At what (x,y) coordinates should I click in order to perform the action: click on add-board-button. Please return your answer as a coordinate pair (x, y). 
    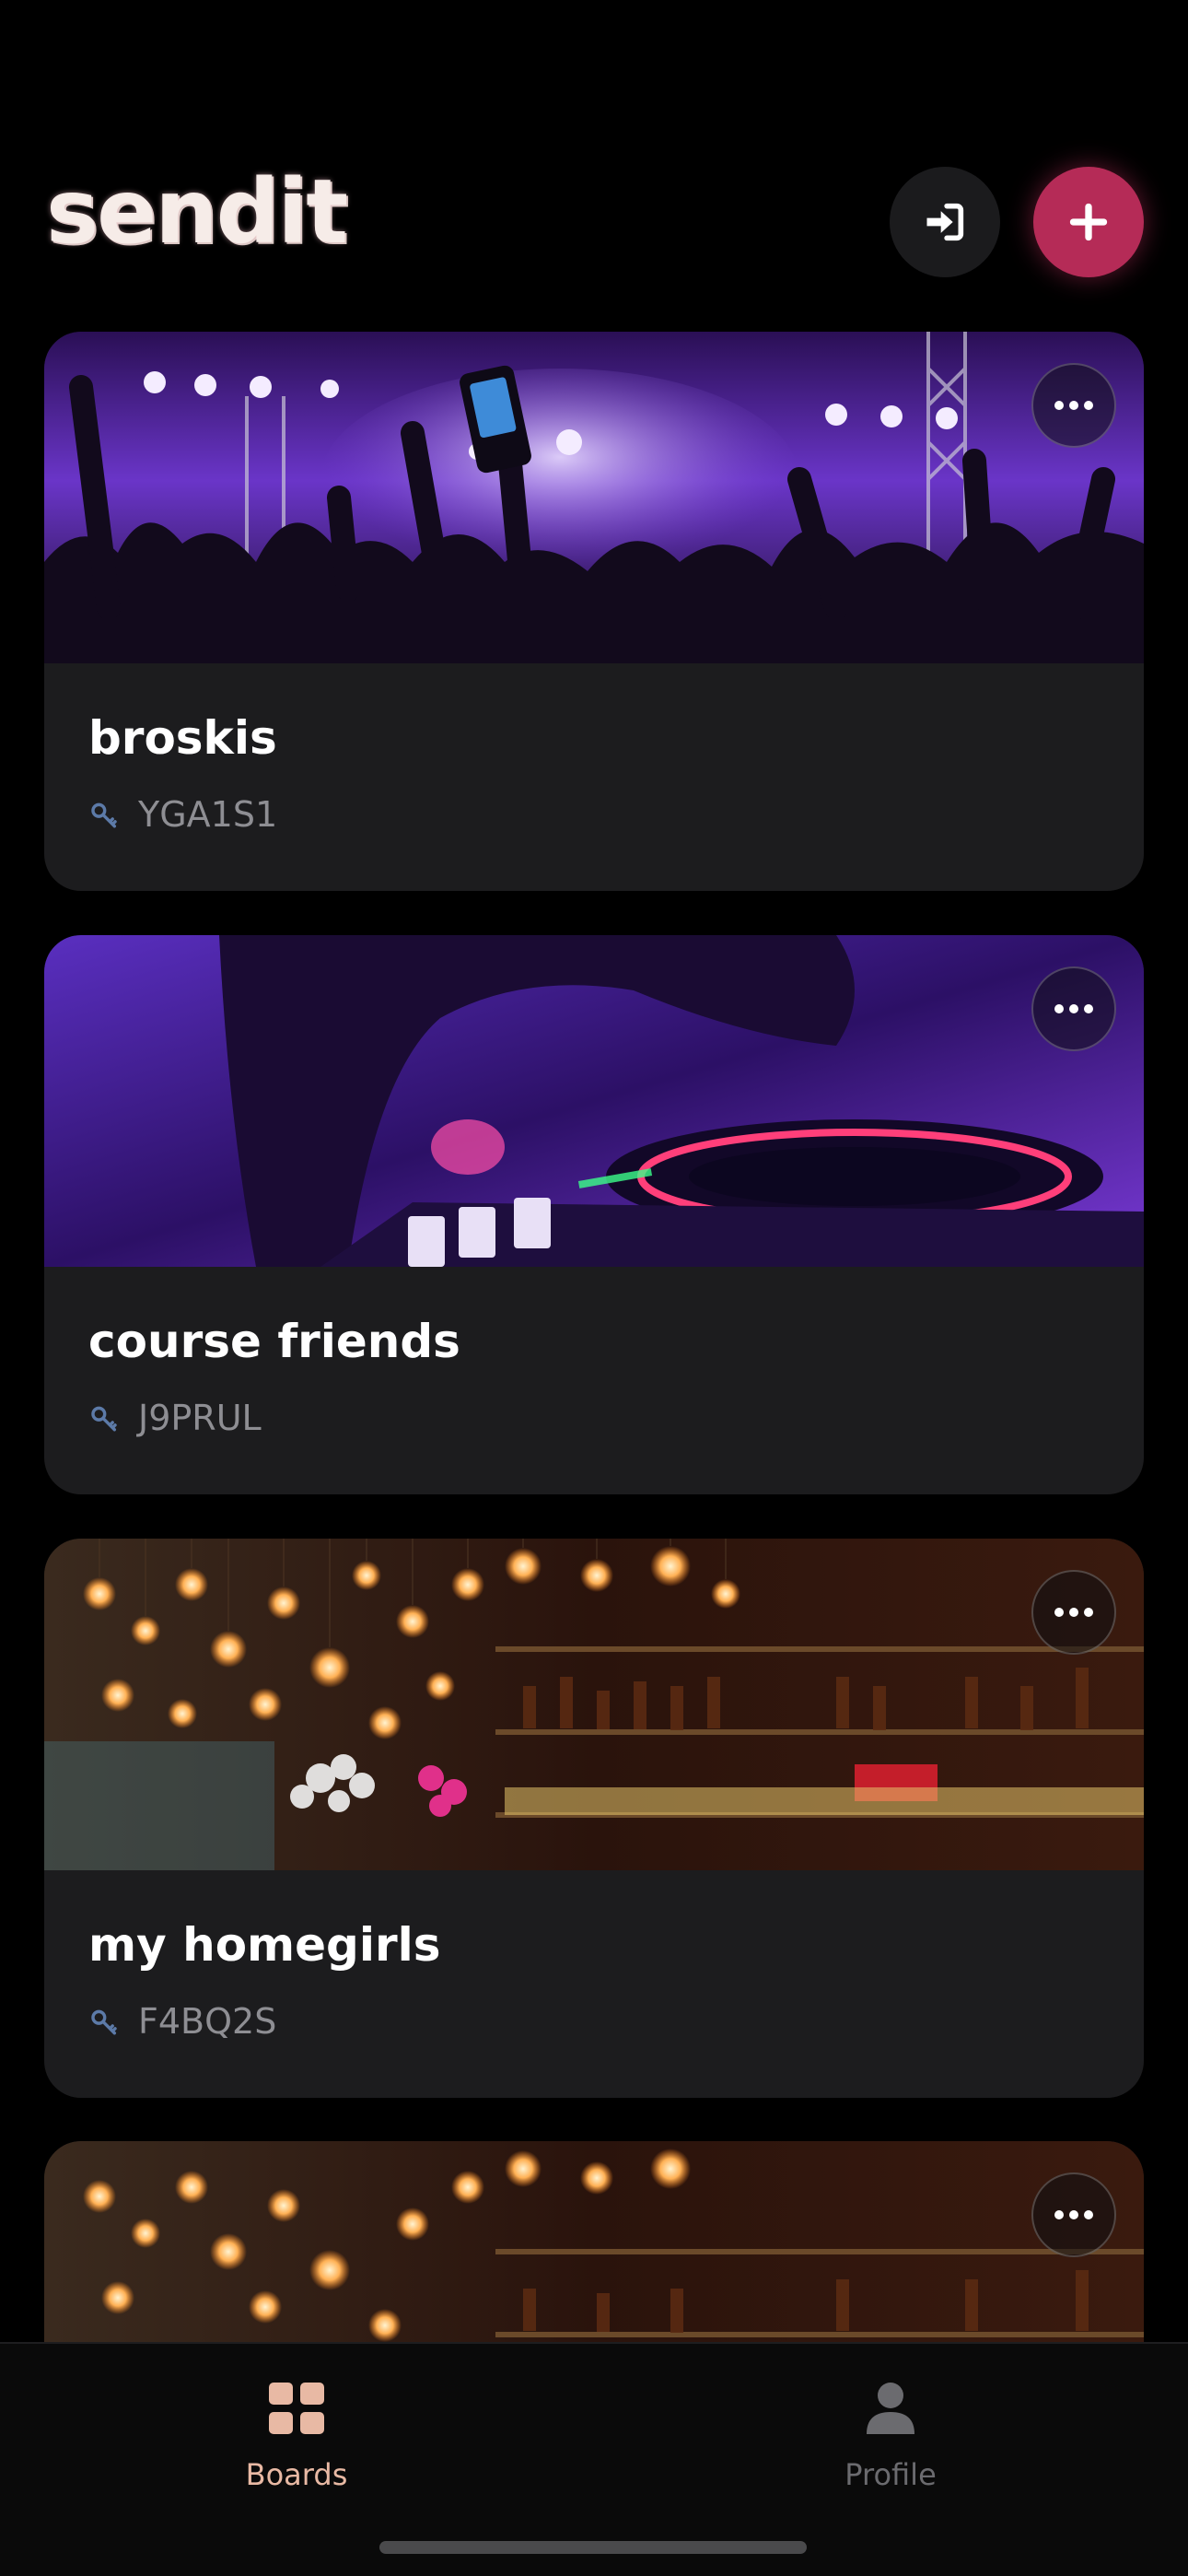
    Looking at the image, I should click on (1088, 222).